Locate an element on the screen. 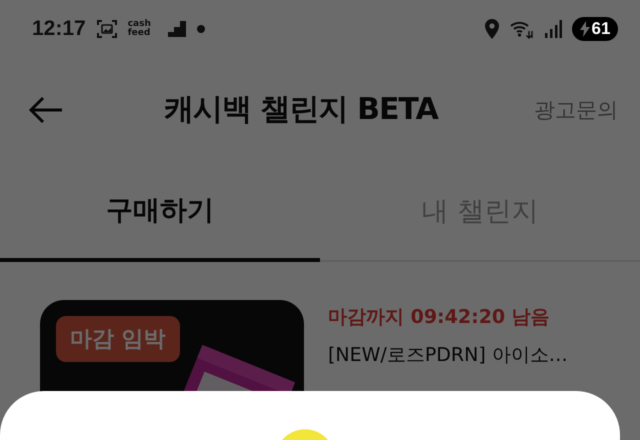  battery-percent: 61 is located at coordinates (601, 29).